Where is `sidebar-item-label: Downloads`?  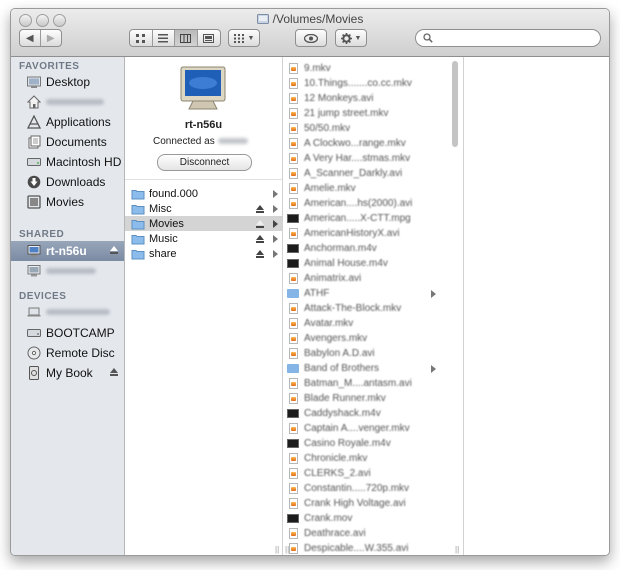 sidebar-item-label: Downloads is located at coordinates (76, 182).